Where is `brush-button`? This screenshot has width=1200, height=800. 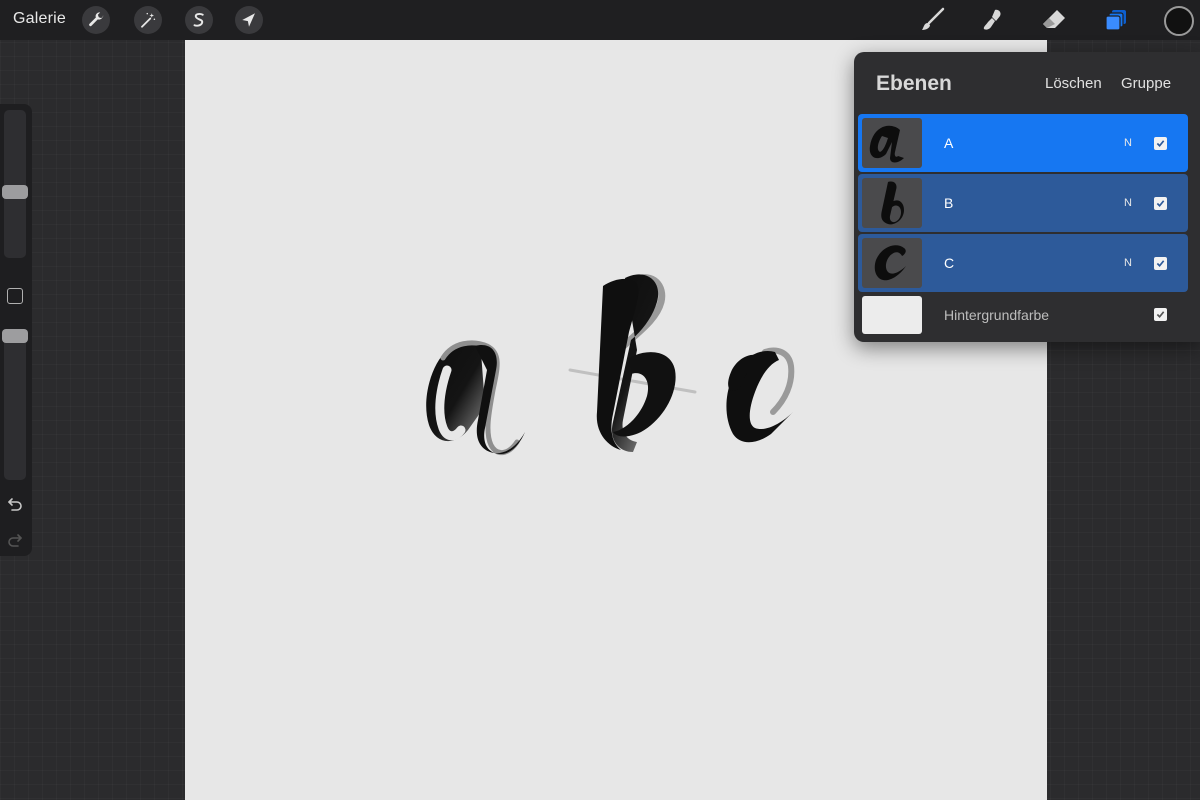
brush-button is located at coordinates (932, 20).